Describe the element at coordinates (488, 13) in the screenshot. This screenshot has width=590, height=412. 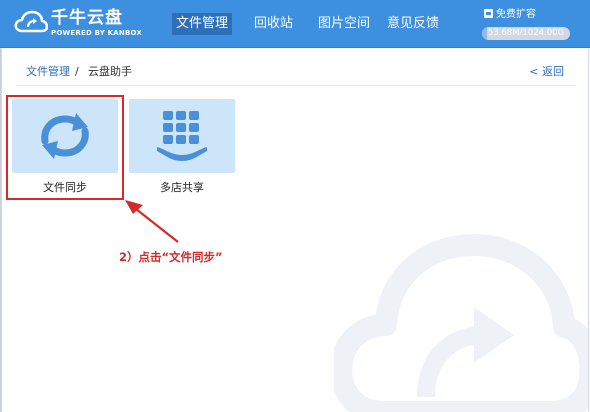
I see `expand-icon` at that location.